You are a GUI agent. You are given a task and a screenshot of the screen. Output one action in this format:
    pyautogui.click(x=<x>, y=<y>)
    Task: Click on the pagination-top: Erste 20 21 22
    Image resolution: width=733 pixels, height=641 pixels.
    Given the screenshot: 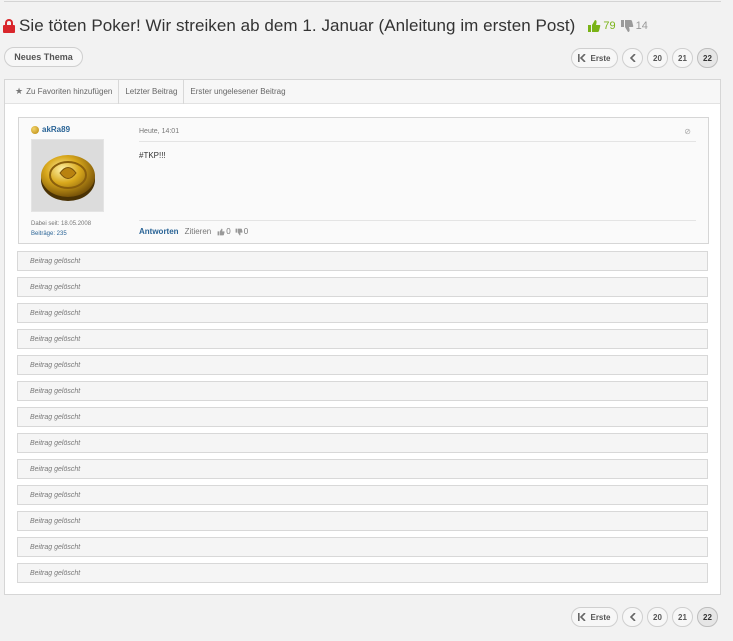 What is the action you would take?
    pyautogui.click(x=644, y=58)
    